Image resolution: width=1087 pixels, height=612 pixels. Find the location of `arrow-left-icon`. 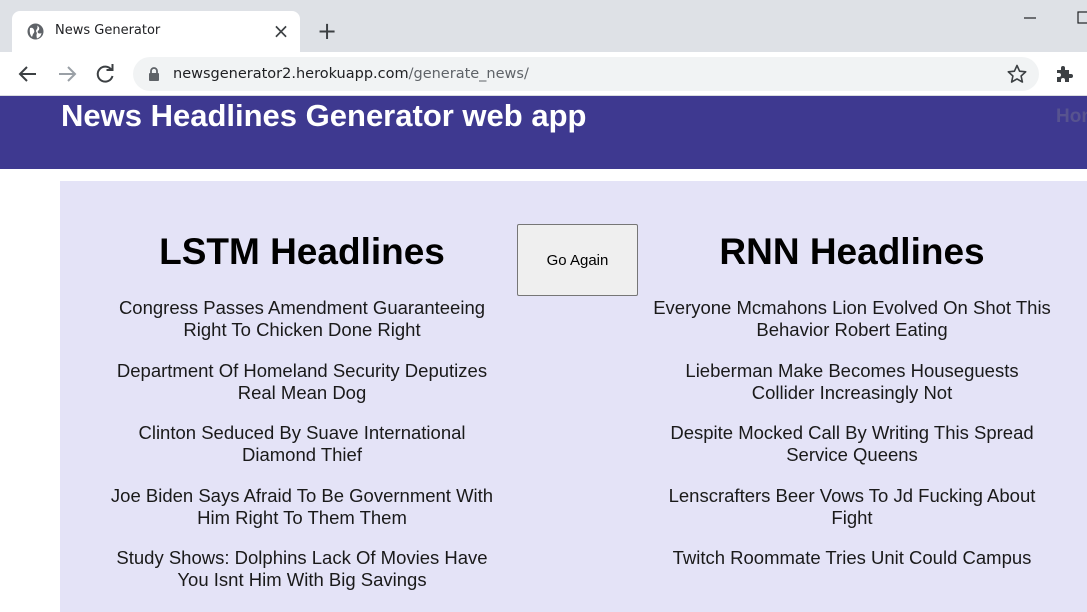

arrow-left-icon is located at coordinates (28, 74).